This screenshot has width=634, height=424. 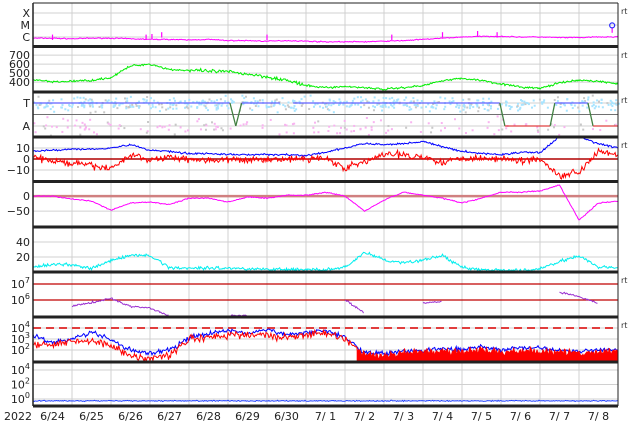 What do you see at coordinates (27, 395) in the screenshot?
I see `tick-exponent: 0` at bounding box center [27, 395].